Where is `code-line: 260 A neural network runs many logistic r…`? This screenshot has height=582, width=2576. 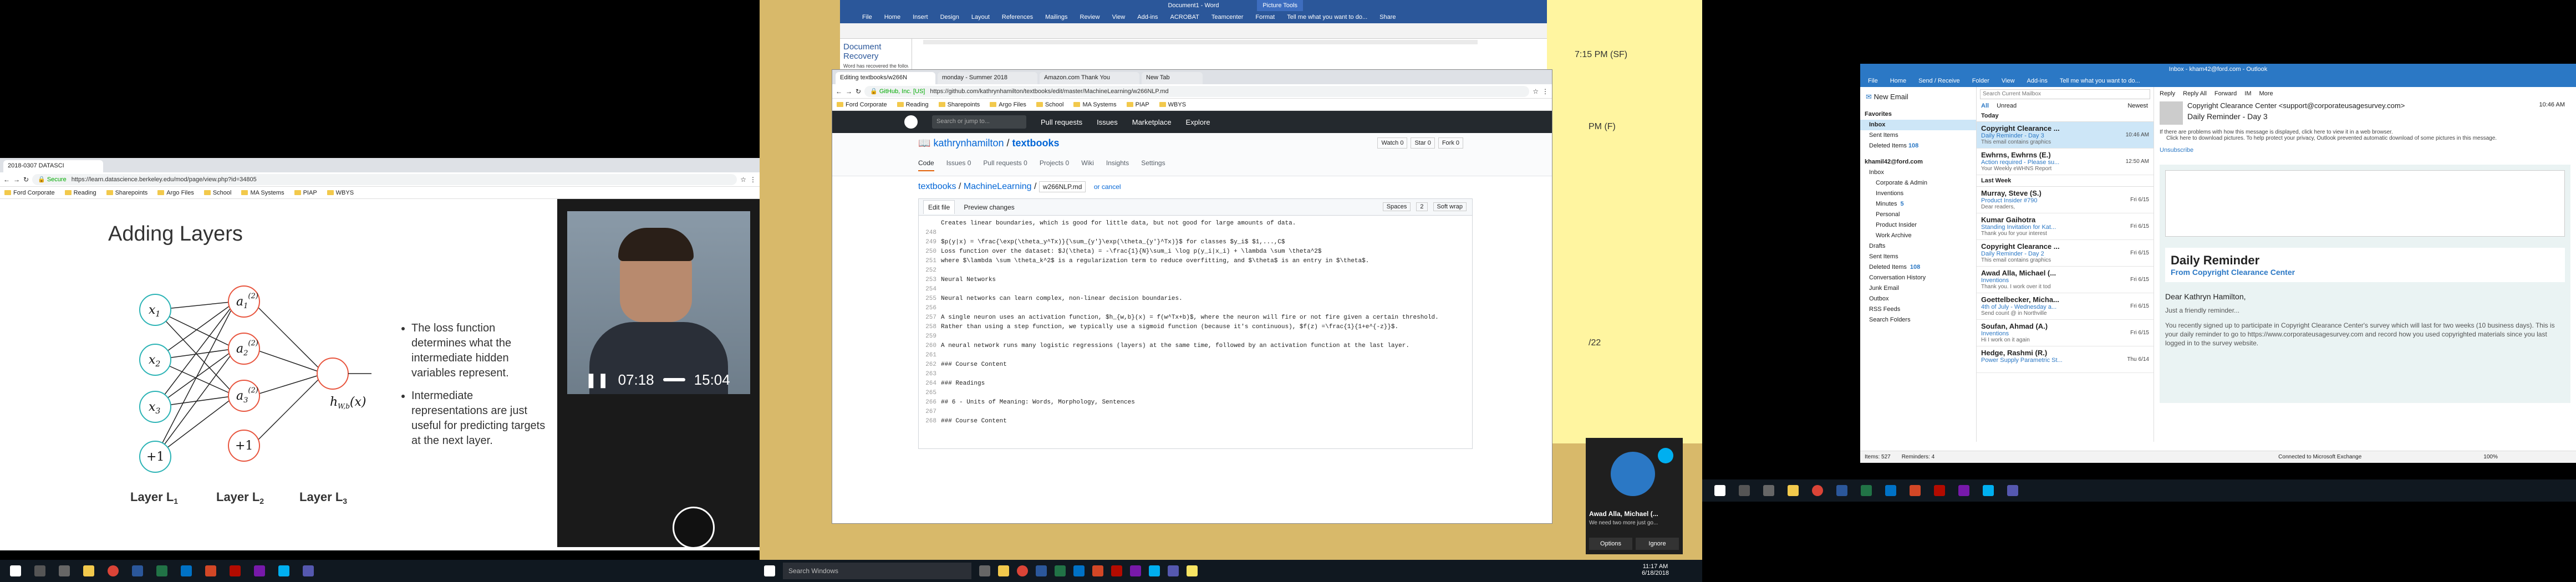 code-line: 260 A neural network runs many logistic r… is located at coordinates (1196, 346).